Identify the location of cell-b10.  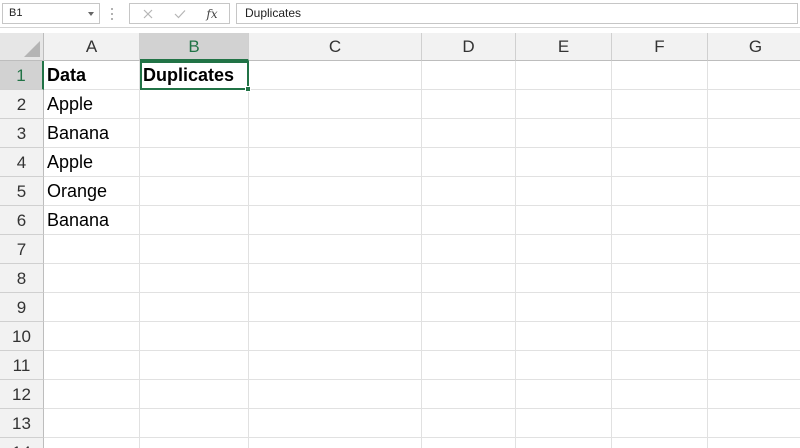
(194, 336).